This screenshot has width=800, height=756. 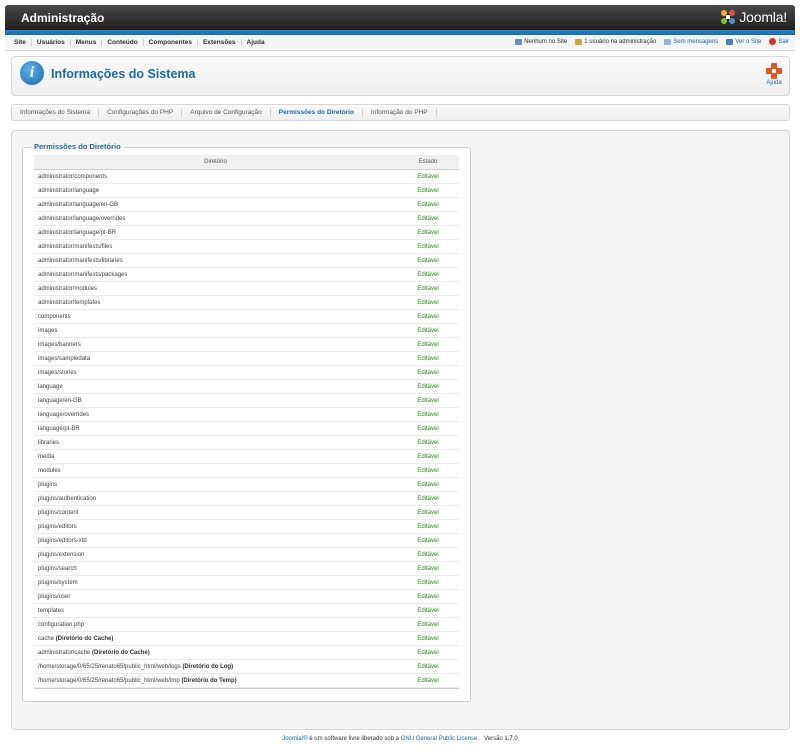 What do you see at coordinates (246, 540) in the screenshot?
I see `table-row: plugins/editors-xtd Editável` at bounding box center [246, 540].